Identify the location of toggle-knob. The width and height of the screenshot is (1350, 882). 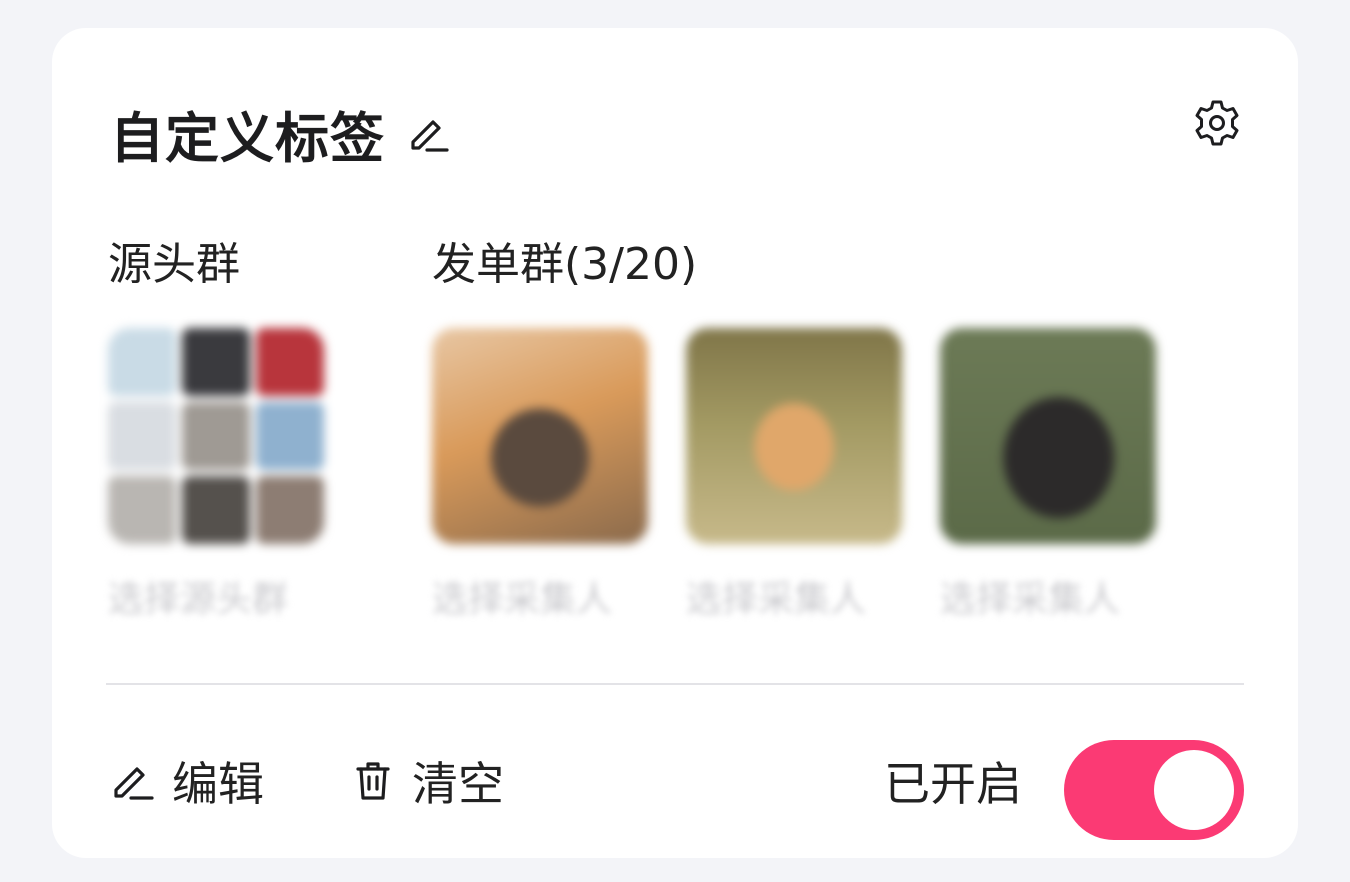
(1194, 790).